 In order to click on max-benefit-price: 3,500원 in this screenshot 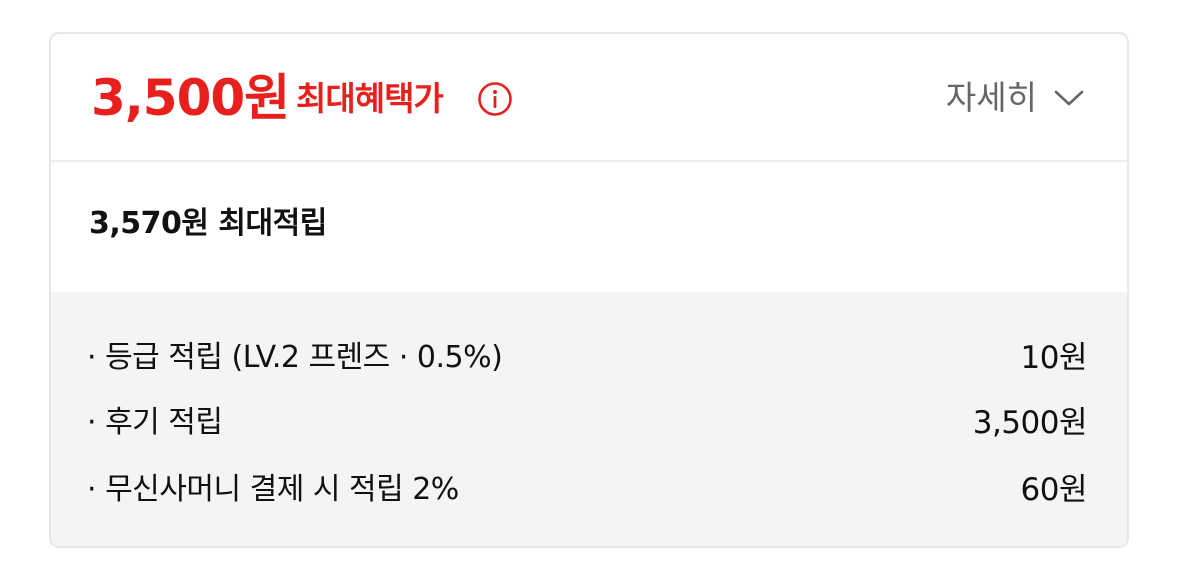, I will do `click(190, 98)`.